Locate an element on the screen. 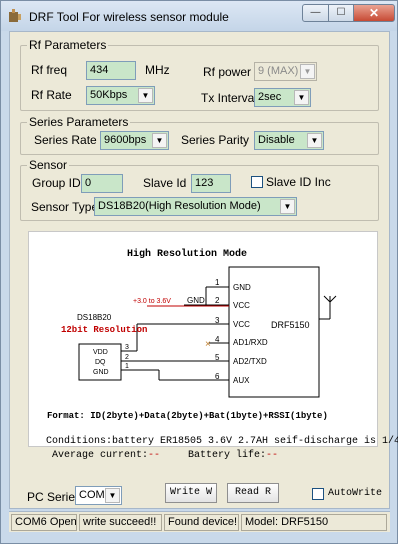 The image size is (398, 544). pin-name-3: VCC is located at coordinates (241, 324).